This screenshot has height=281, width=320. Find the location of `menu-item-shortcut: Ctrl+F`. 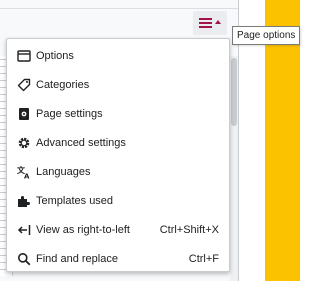

menu-item-shortcut: Ctrl+F is located at coordinates (203, 258).